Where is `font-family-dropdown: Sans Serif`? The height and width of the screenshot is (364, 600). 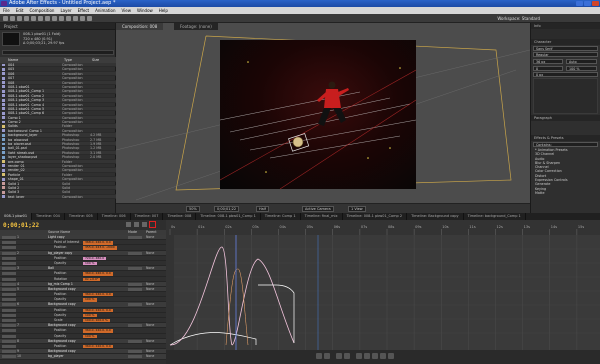
font-family-dropdown: Sans Serif is located at coordinates (565, 48).